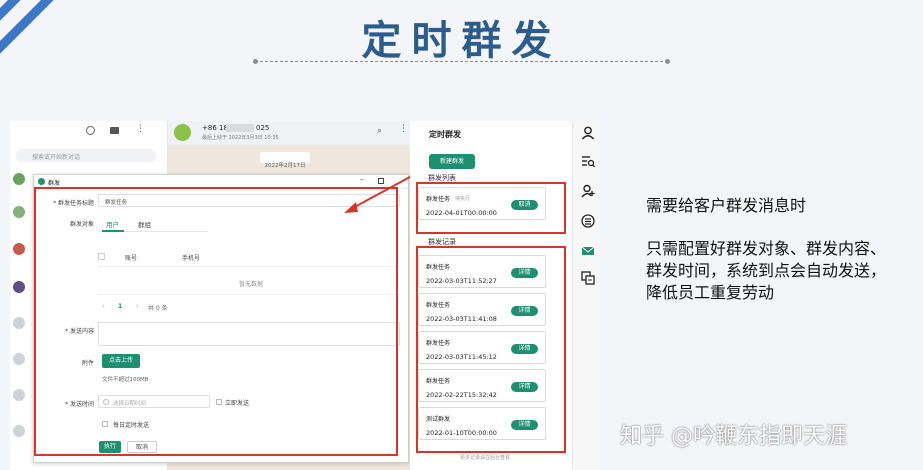 This screenshot has width=923, height=470. I want to click on new-group-send-button: 新建群发, so click(452, 161).